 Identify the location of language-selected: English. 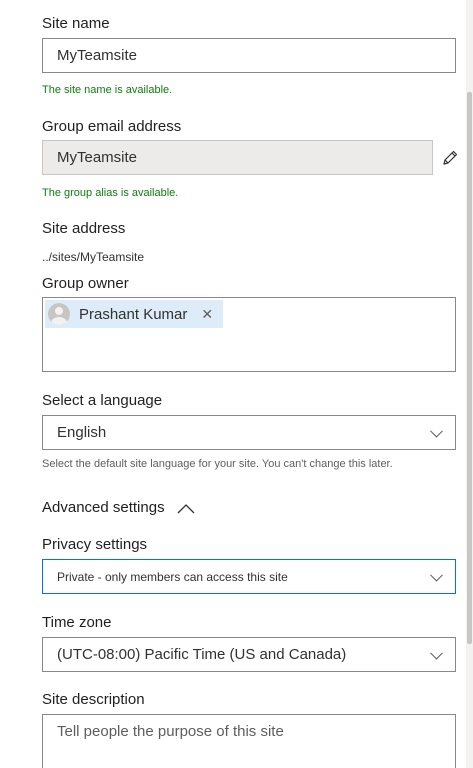
(82, 432).